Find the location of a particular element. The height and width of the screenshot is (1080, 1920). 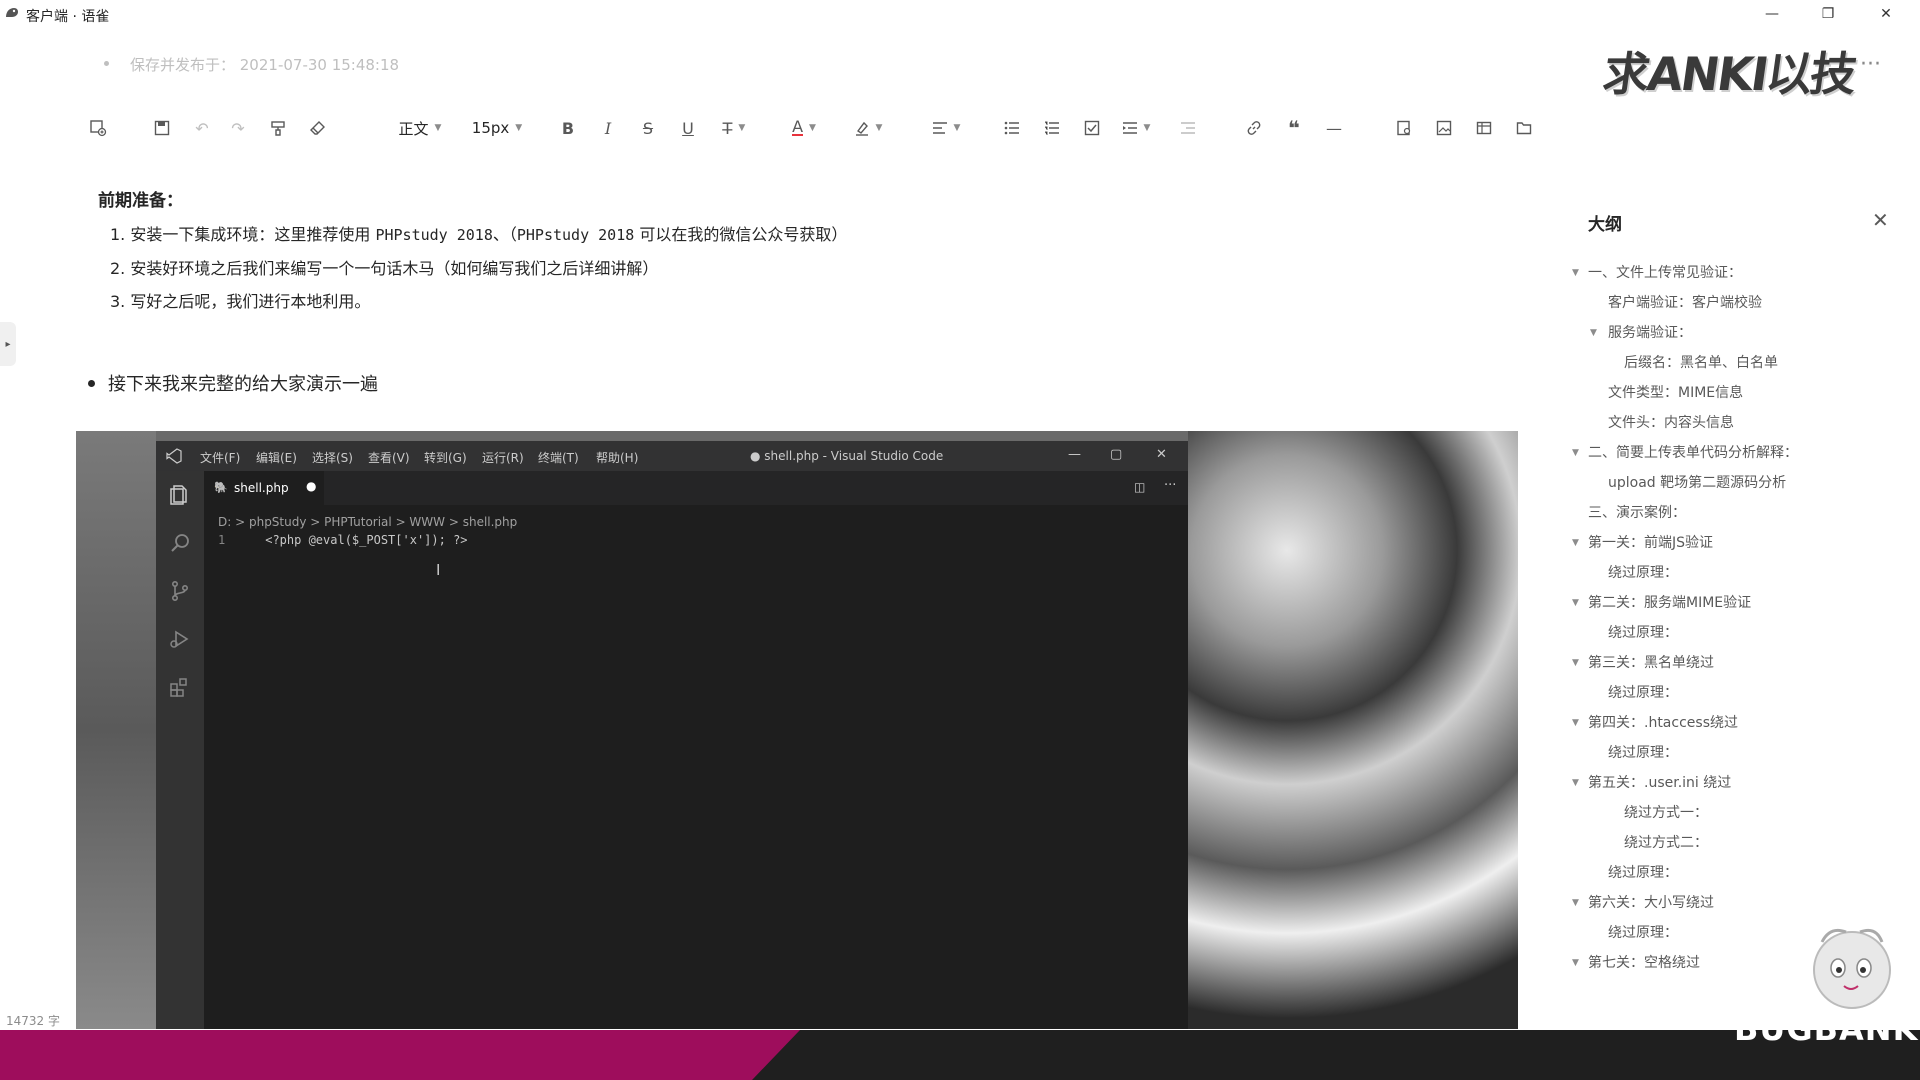

source-control-icon is located at coordinates (180, 591).